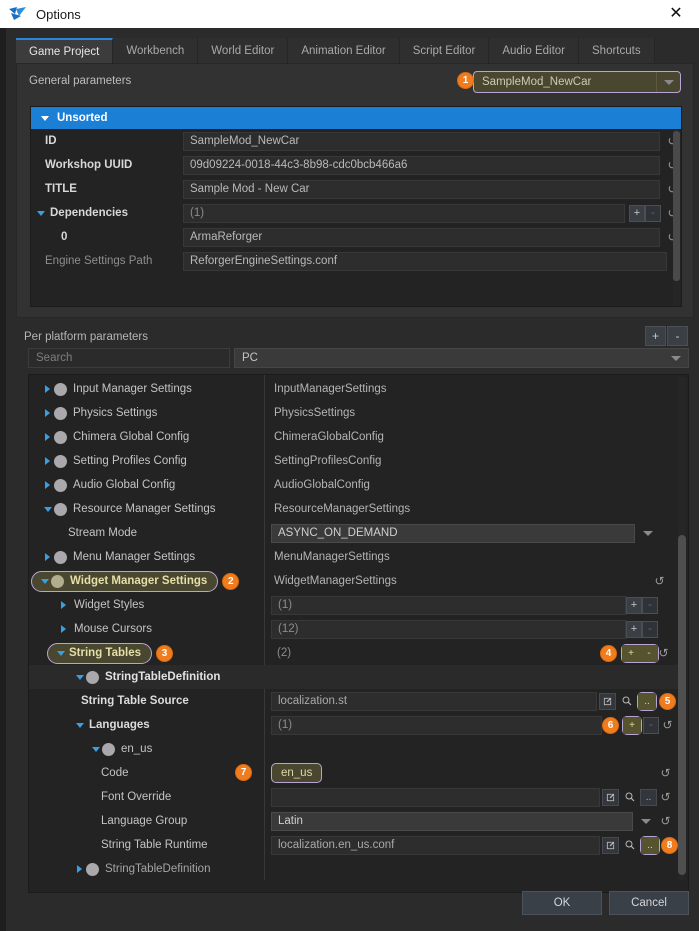 This screenshot has width=699, height=931. What do you see at coordinates (653, 213) in the screenshot?
I see `remove-dependency-button: -` at bounding box center [653, 213].